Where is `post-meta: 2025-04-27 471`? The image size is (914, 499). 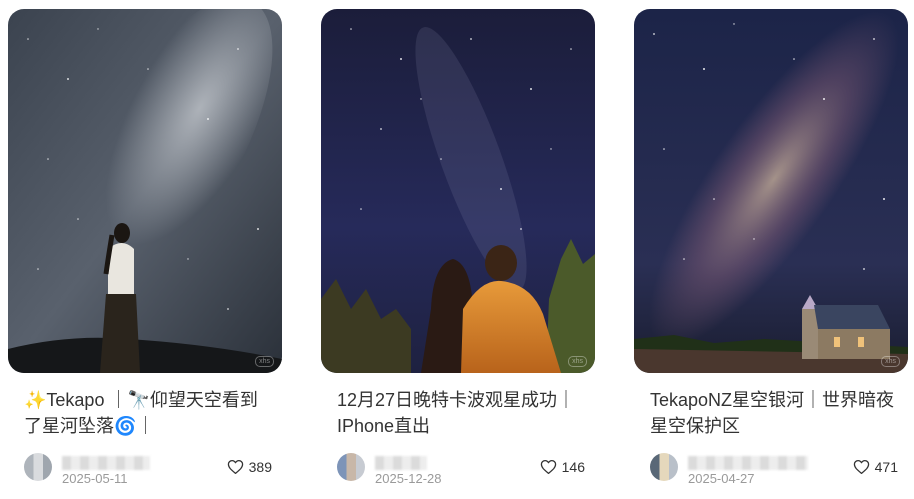
post-meta: 2025-04-27 471 is located at coordinates (774, 470).